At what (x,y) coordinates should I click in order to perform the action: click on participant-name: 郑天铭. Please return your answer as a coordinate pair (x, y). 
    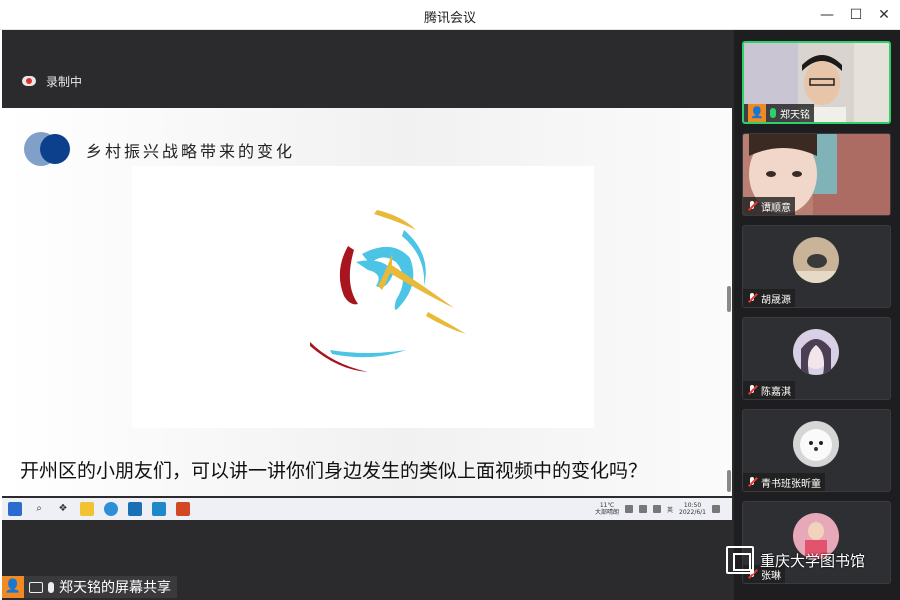
    Looking at the image, I should click on (795, 115).